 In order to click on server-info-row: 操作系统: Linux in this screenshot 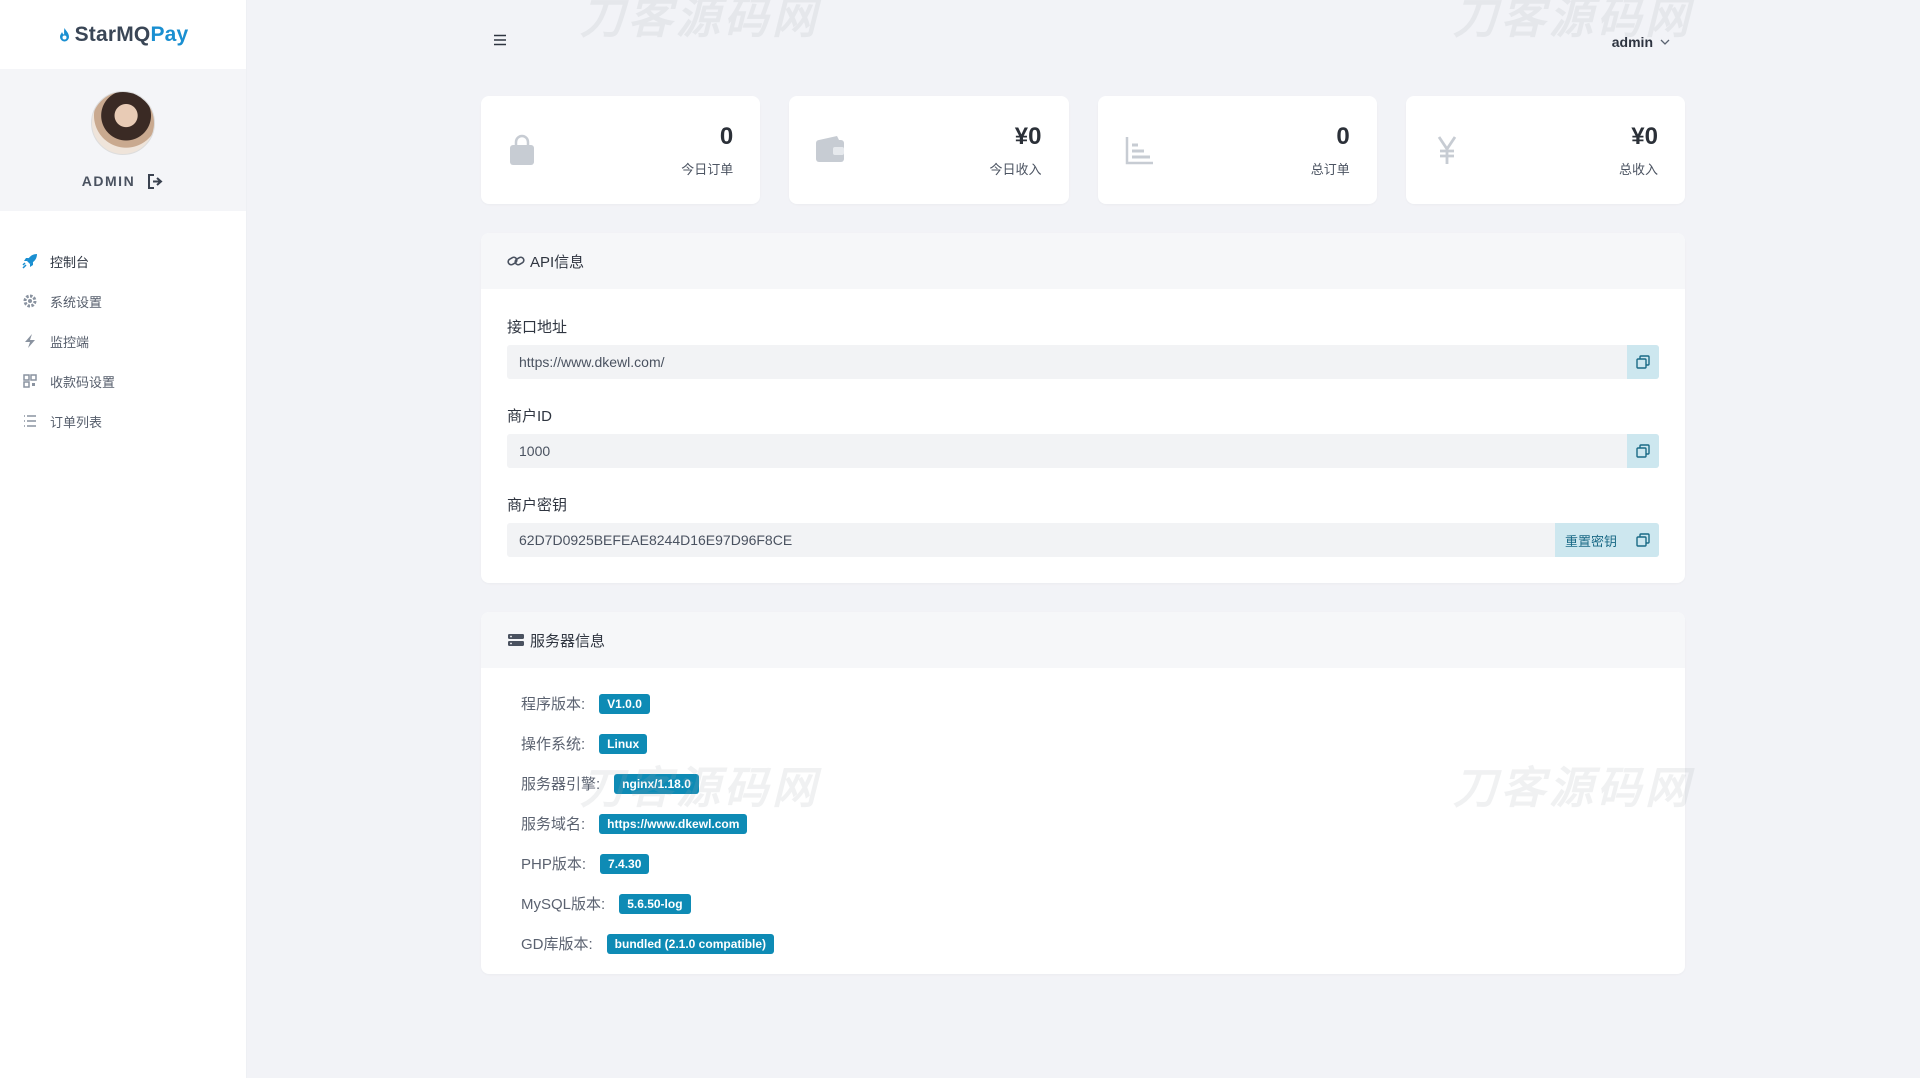, I will do `click(584, 743)`.